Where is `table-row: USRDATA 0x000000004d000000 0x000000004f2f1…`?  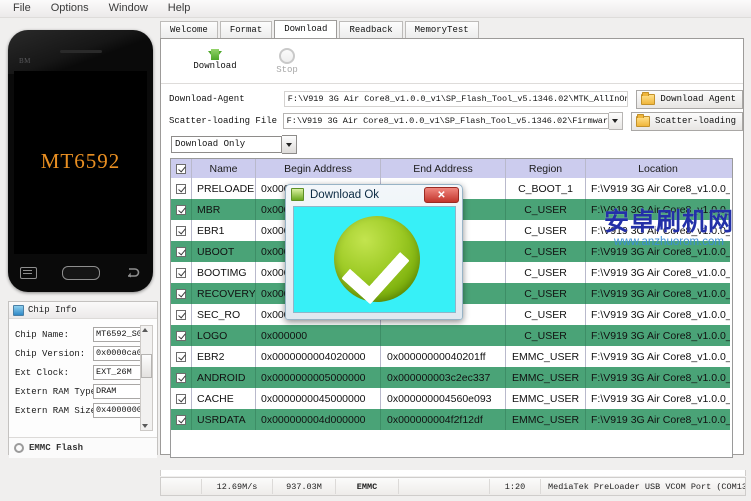
table-row: USRDATA 0x000000004d000000 0x000000004f2f1… is located at coordinates (450, 419).